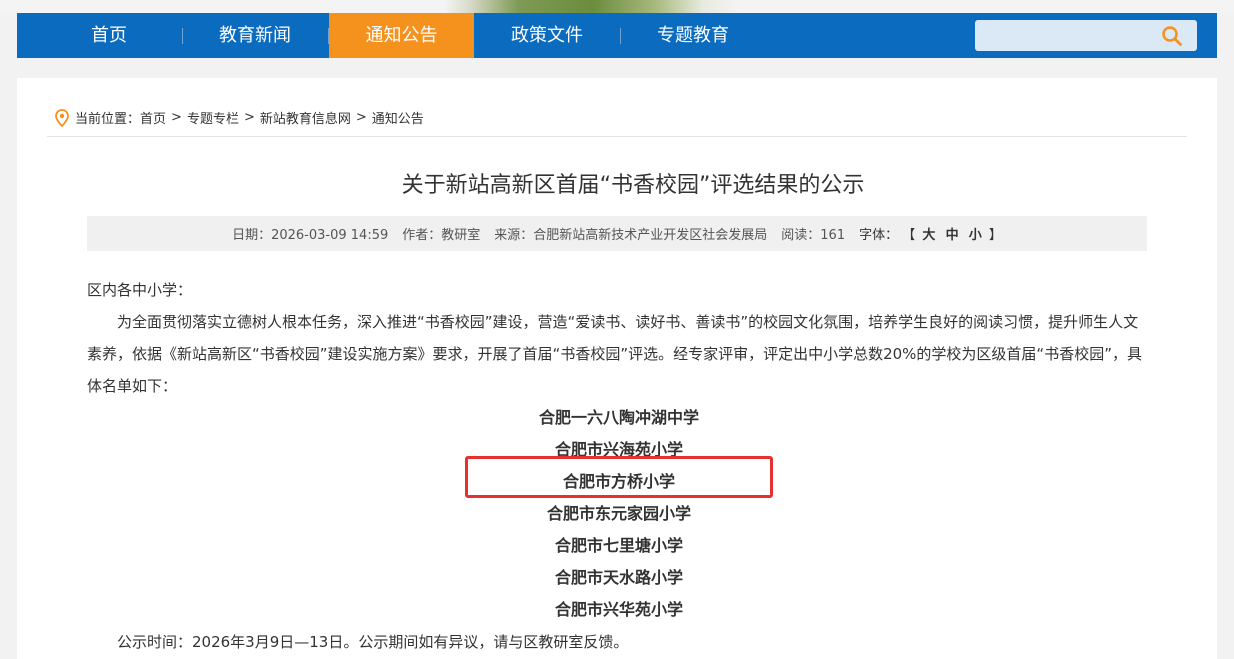 The height and width of the screenshot is (659, 1234). What do you see at coordinates (995, 235) in the screenshot?
I see `font-size-bracket-close: 】` at bounding box center [995, 235].